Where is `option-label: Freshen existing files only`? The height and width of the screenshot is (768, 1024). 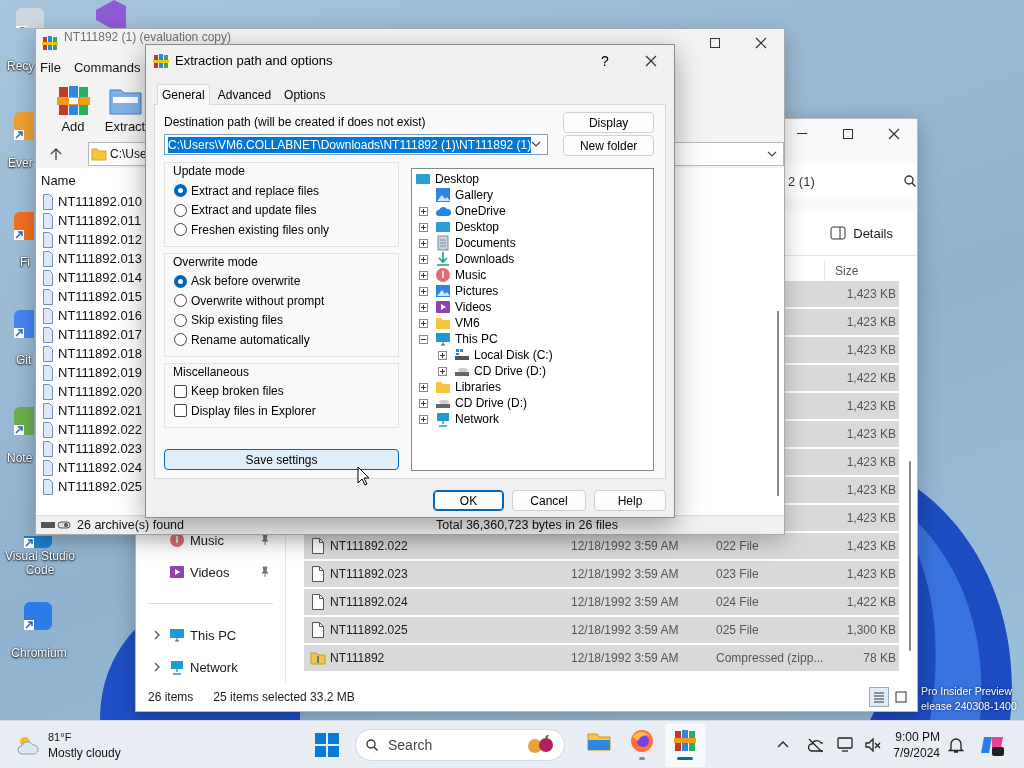
option-label: Freshen existing files only is located at coordinates (260, 229).